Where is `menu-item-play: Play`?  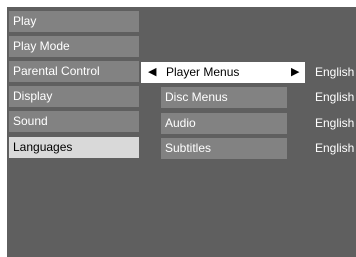
menu-item-play: Play is located at coordinates (74, 21).